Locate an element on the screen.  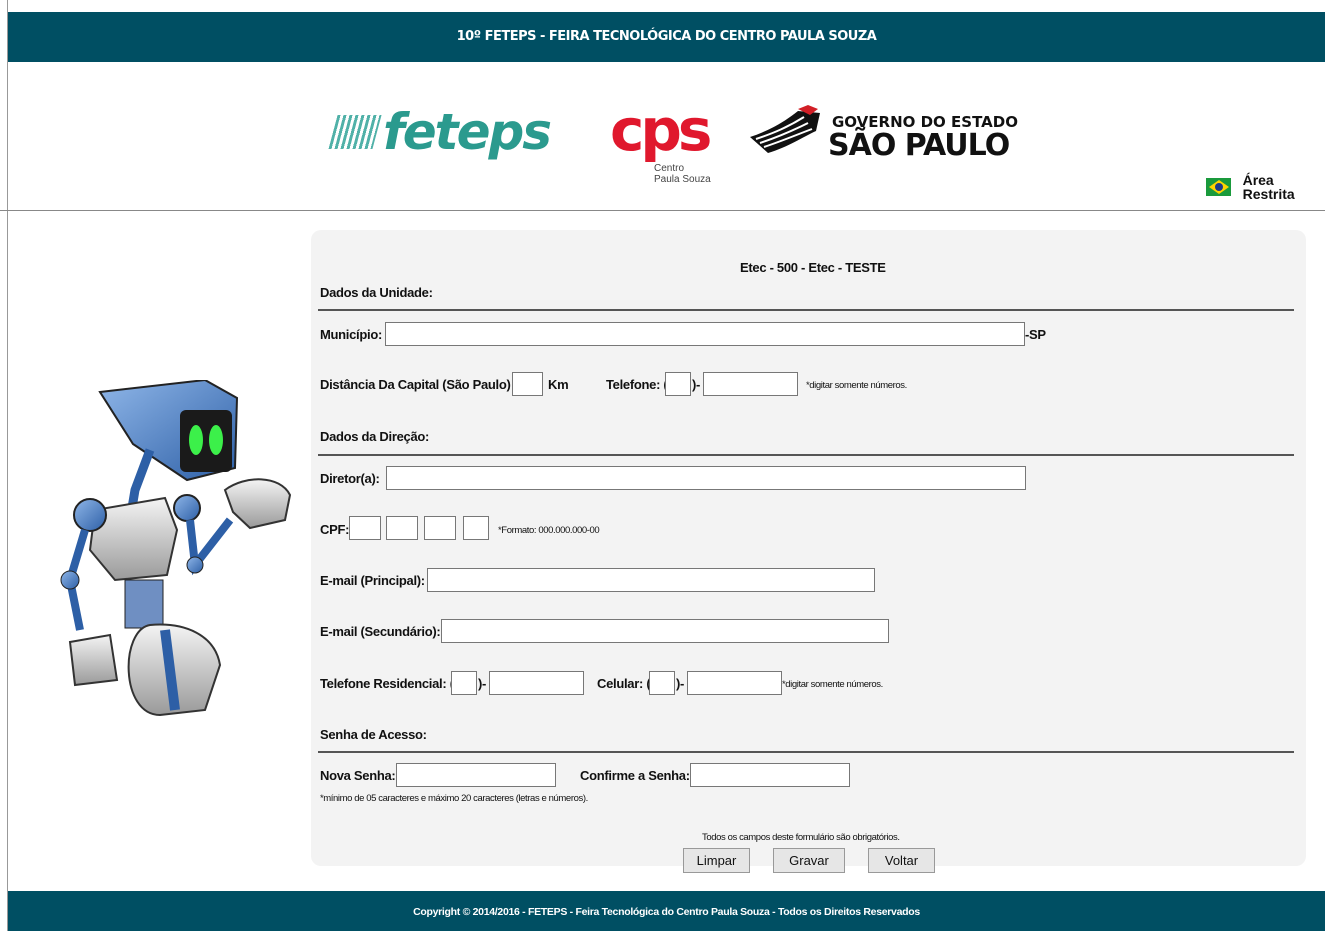
phone-area-code-input is located at coordinates (678, 384).